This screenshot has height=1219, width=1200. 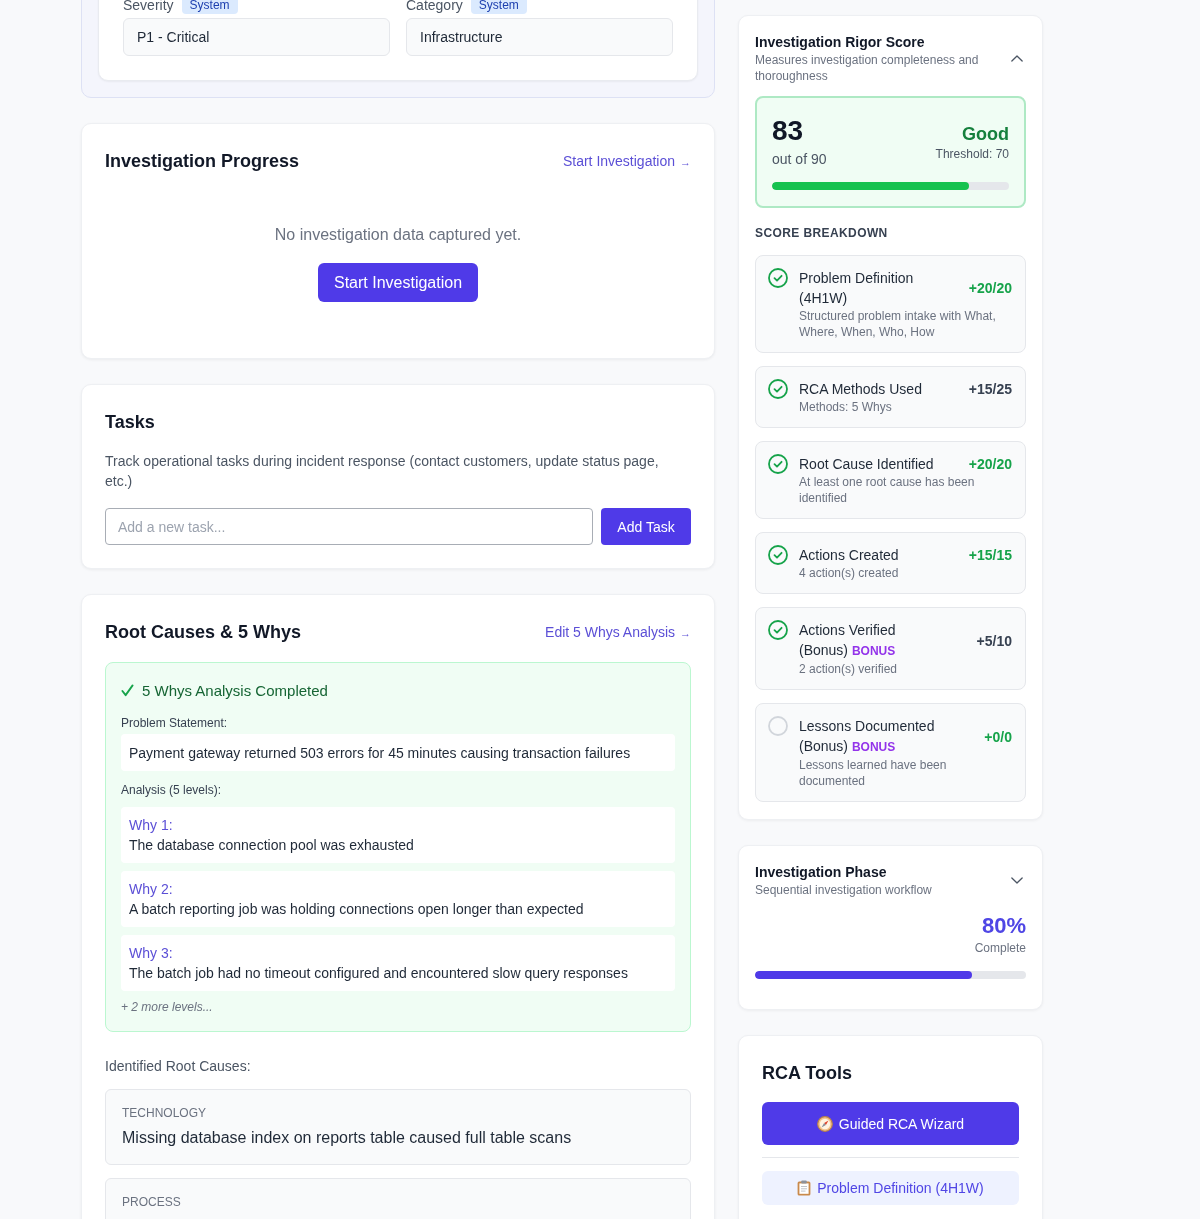 What do you see at coordinates (990, 389) in the screenshot?
I see `item-points: +15/25` at bounding box center [990, 389].